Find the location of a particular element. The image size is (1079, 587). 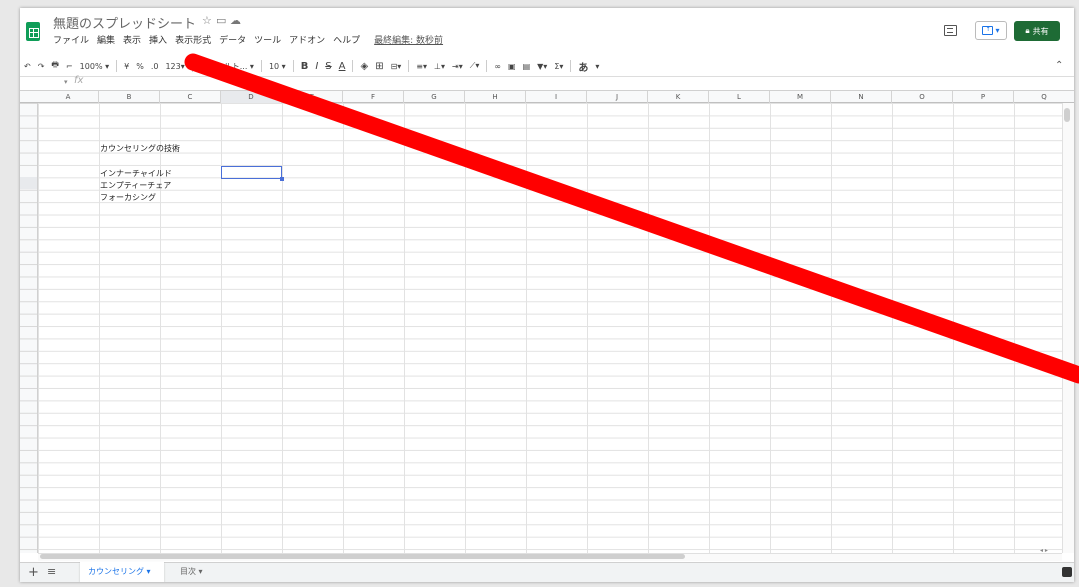

zoom-select: 100% ▾ is located at coordinates (94, 66).